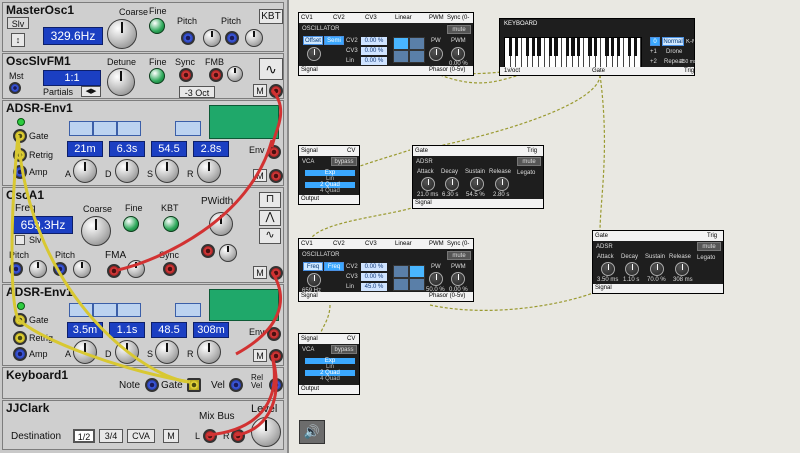  What do you see at coordinates (122, 34) in the screenshot?
I see `coarse-knob` at bounding box center [122, 34].